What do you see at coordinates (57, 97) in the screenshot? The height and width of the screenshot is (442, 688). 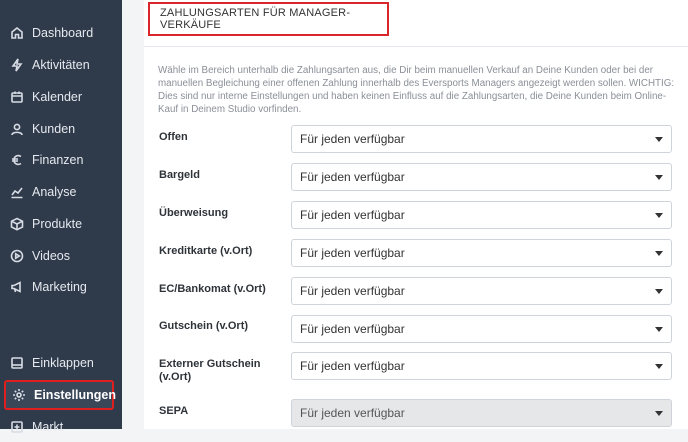 I see `sidebar-item-label: Kalender` at bounding box center [57, 97].